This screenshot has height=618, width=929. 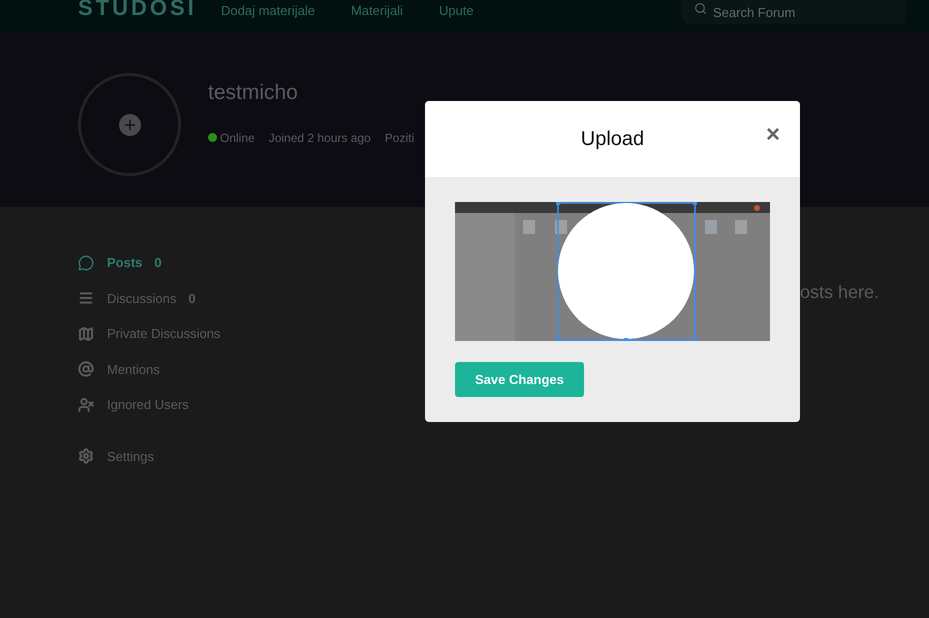 What do you see at coordinates (148, 404) in the screenshot?
I see `sidebar-item: Ignored Users` at bounding box center [148, 404].